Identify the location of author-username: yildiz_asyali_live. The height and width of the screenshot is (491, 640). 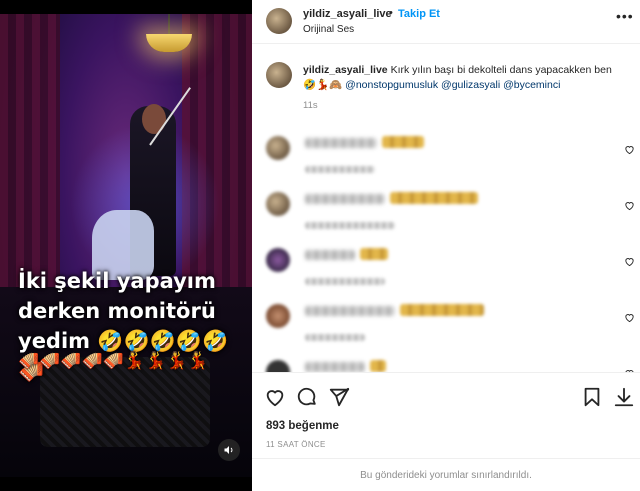
(347, 14).